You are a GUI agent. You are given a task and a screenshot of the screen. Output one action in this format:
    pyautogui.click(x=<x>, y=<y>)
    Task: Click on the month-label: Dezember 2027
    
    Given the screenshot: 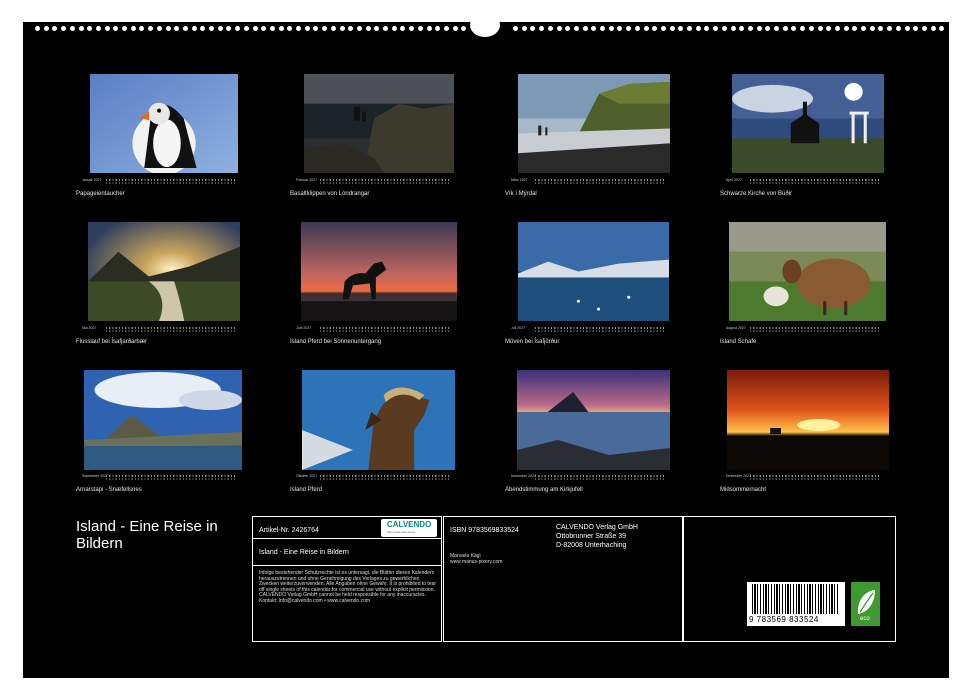 What is the action you would take?
    pyautogui.click(x=738, y=476)
    